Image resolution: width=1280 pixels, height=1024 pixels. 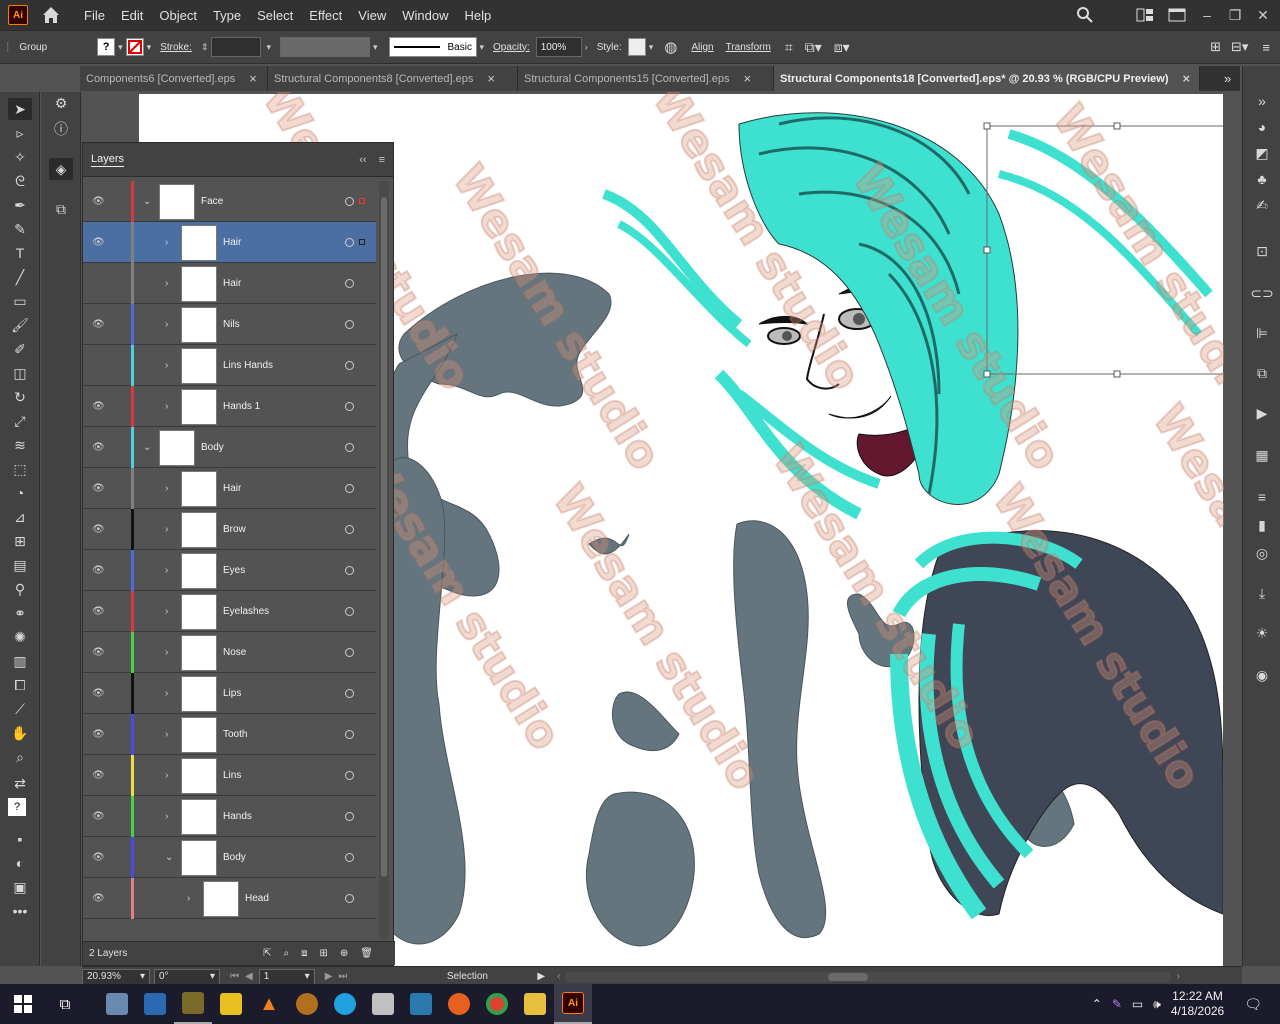 I want to click on align-button: Align, so click(x=702, y=47).